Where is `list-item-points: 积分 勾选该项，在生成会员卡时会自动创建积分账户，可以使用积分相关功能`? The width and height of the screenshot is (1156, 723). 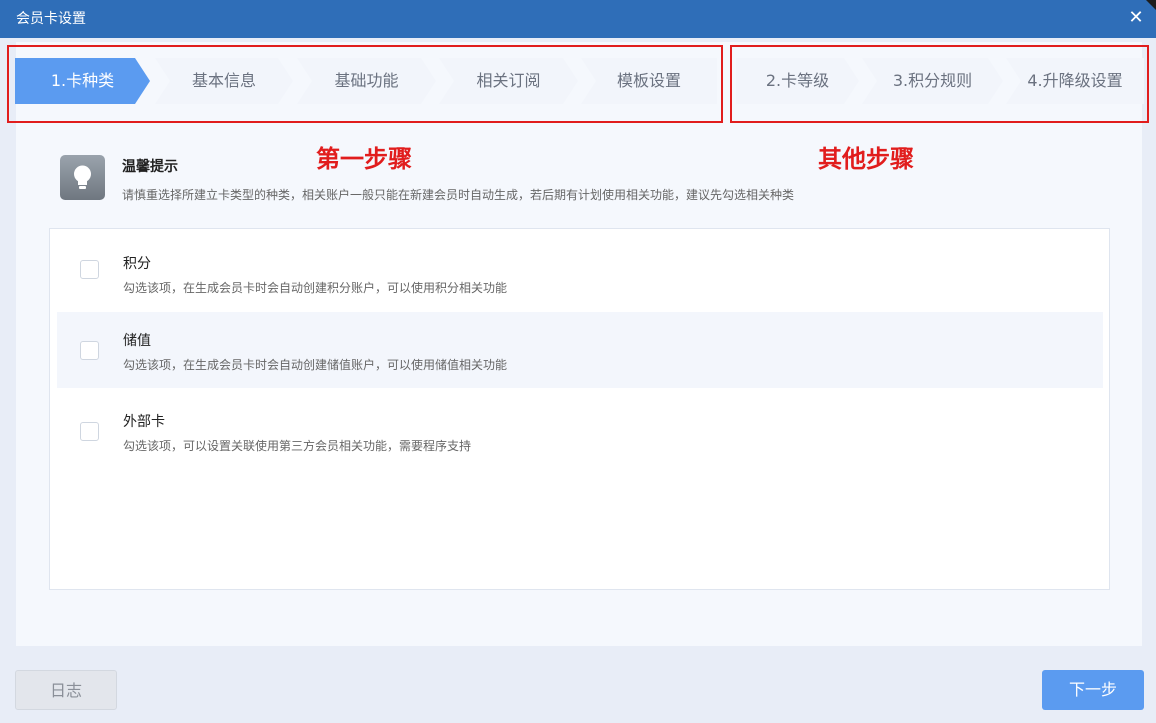
list-item-points: 积分 勾选该项，在生成会员卡时会自动创建积分账户，可以使用积分相关功能 is located at coordinates (580, 273).